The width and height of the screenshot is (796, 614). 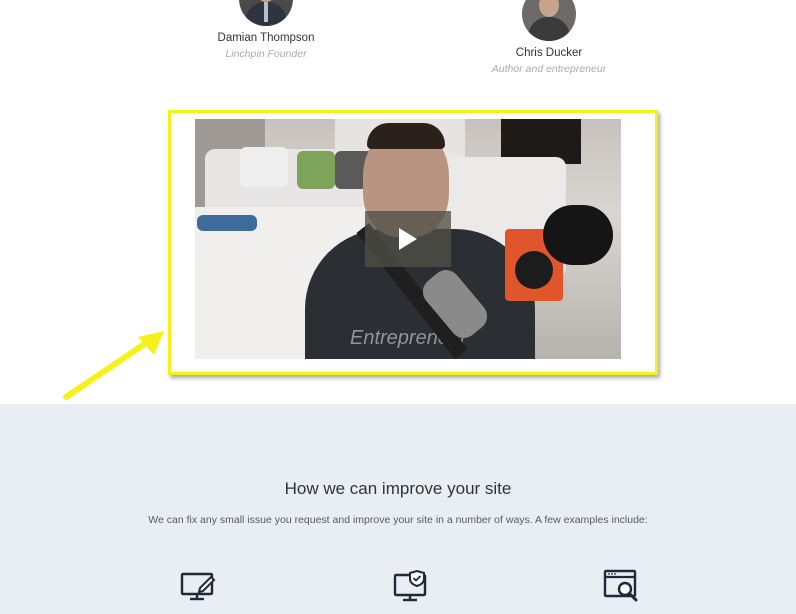 I want to click on team-member-role: Linchpin Founder, so click(x=266, y=54).